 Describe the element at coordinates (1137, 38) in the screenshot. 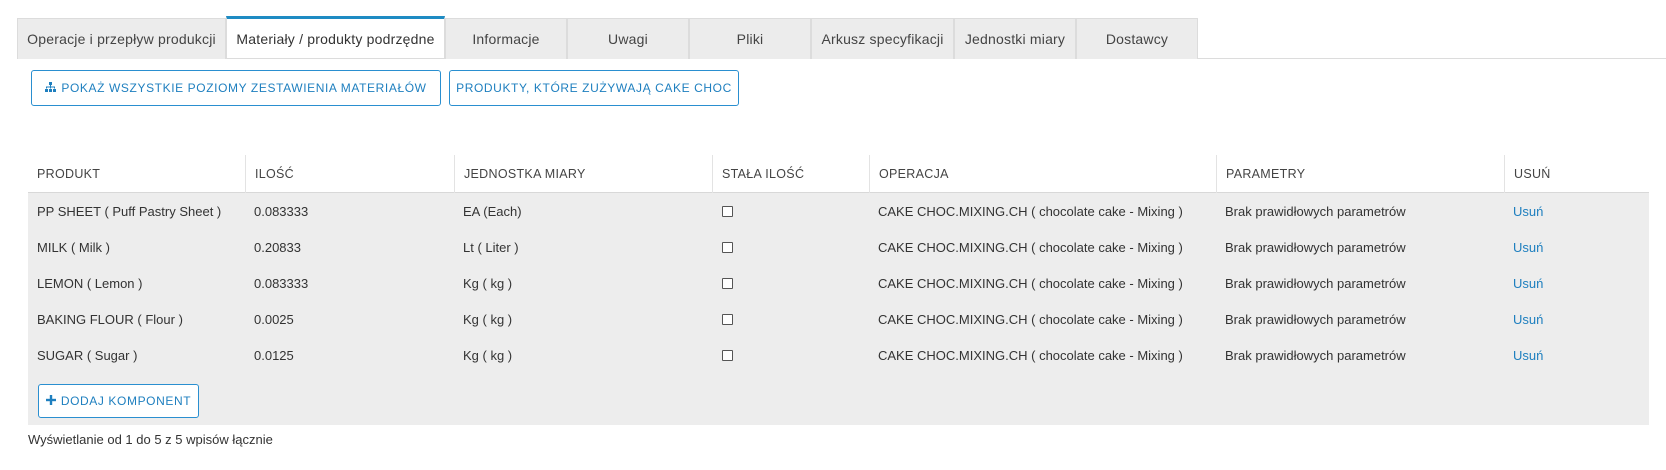

I see `tab-suppliers: Dostawcy` at that location.